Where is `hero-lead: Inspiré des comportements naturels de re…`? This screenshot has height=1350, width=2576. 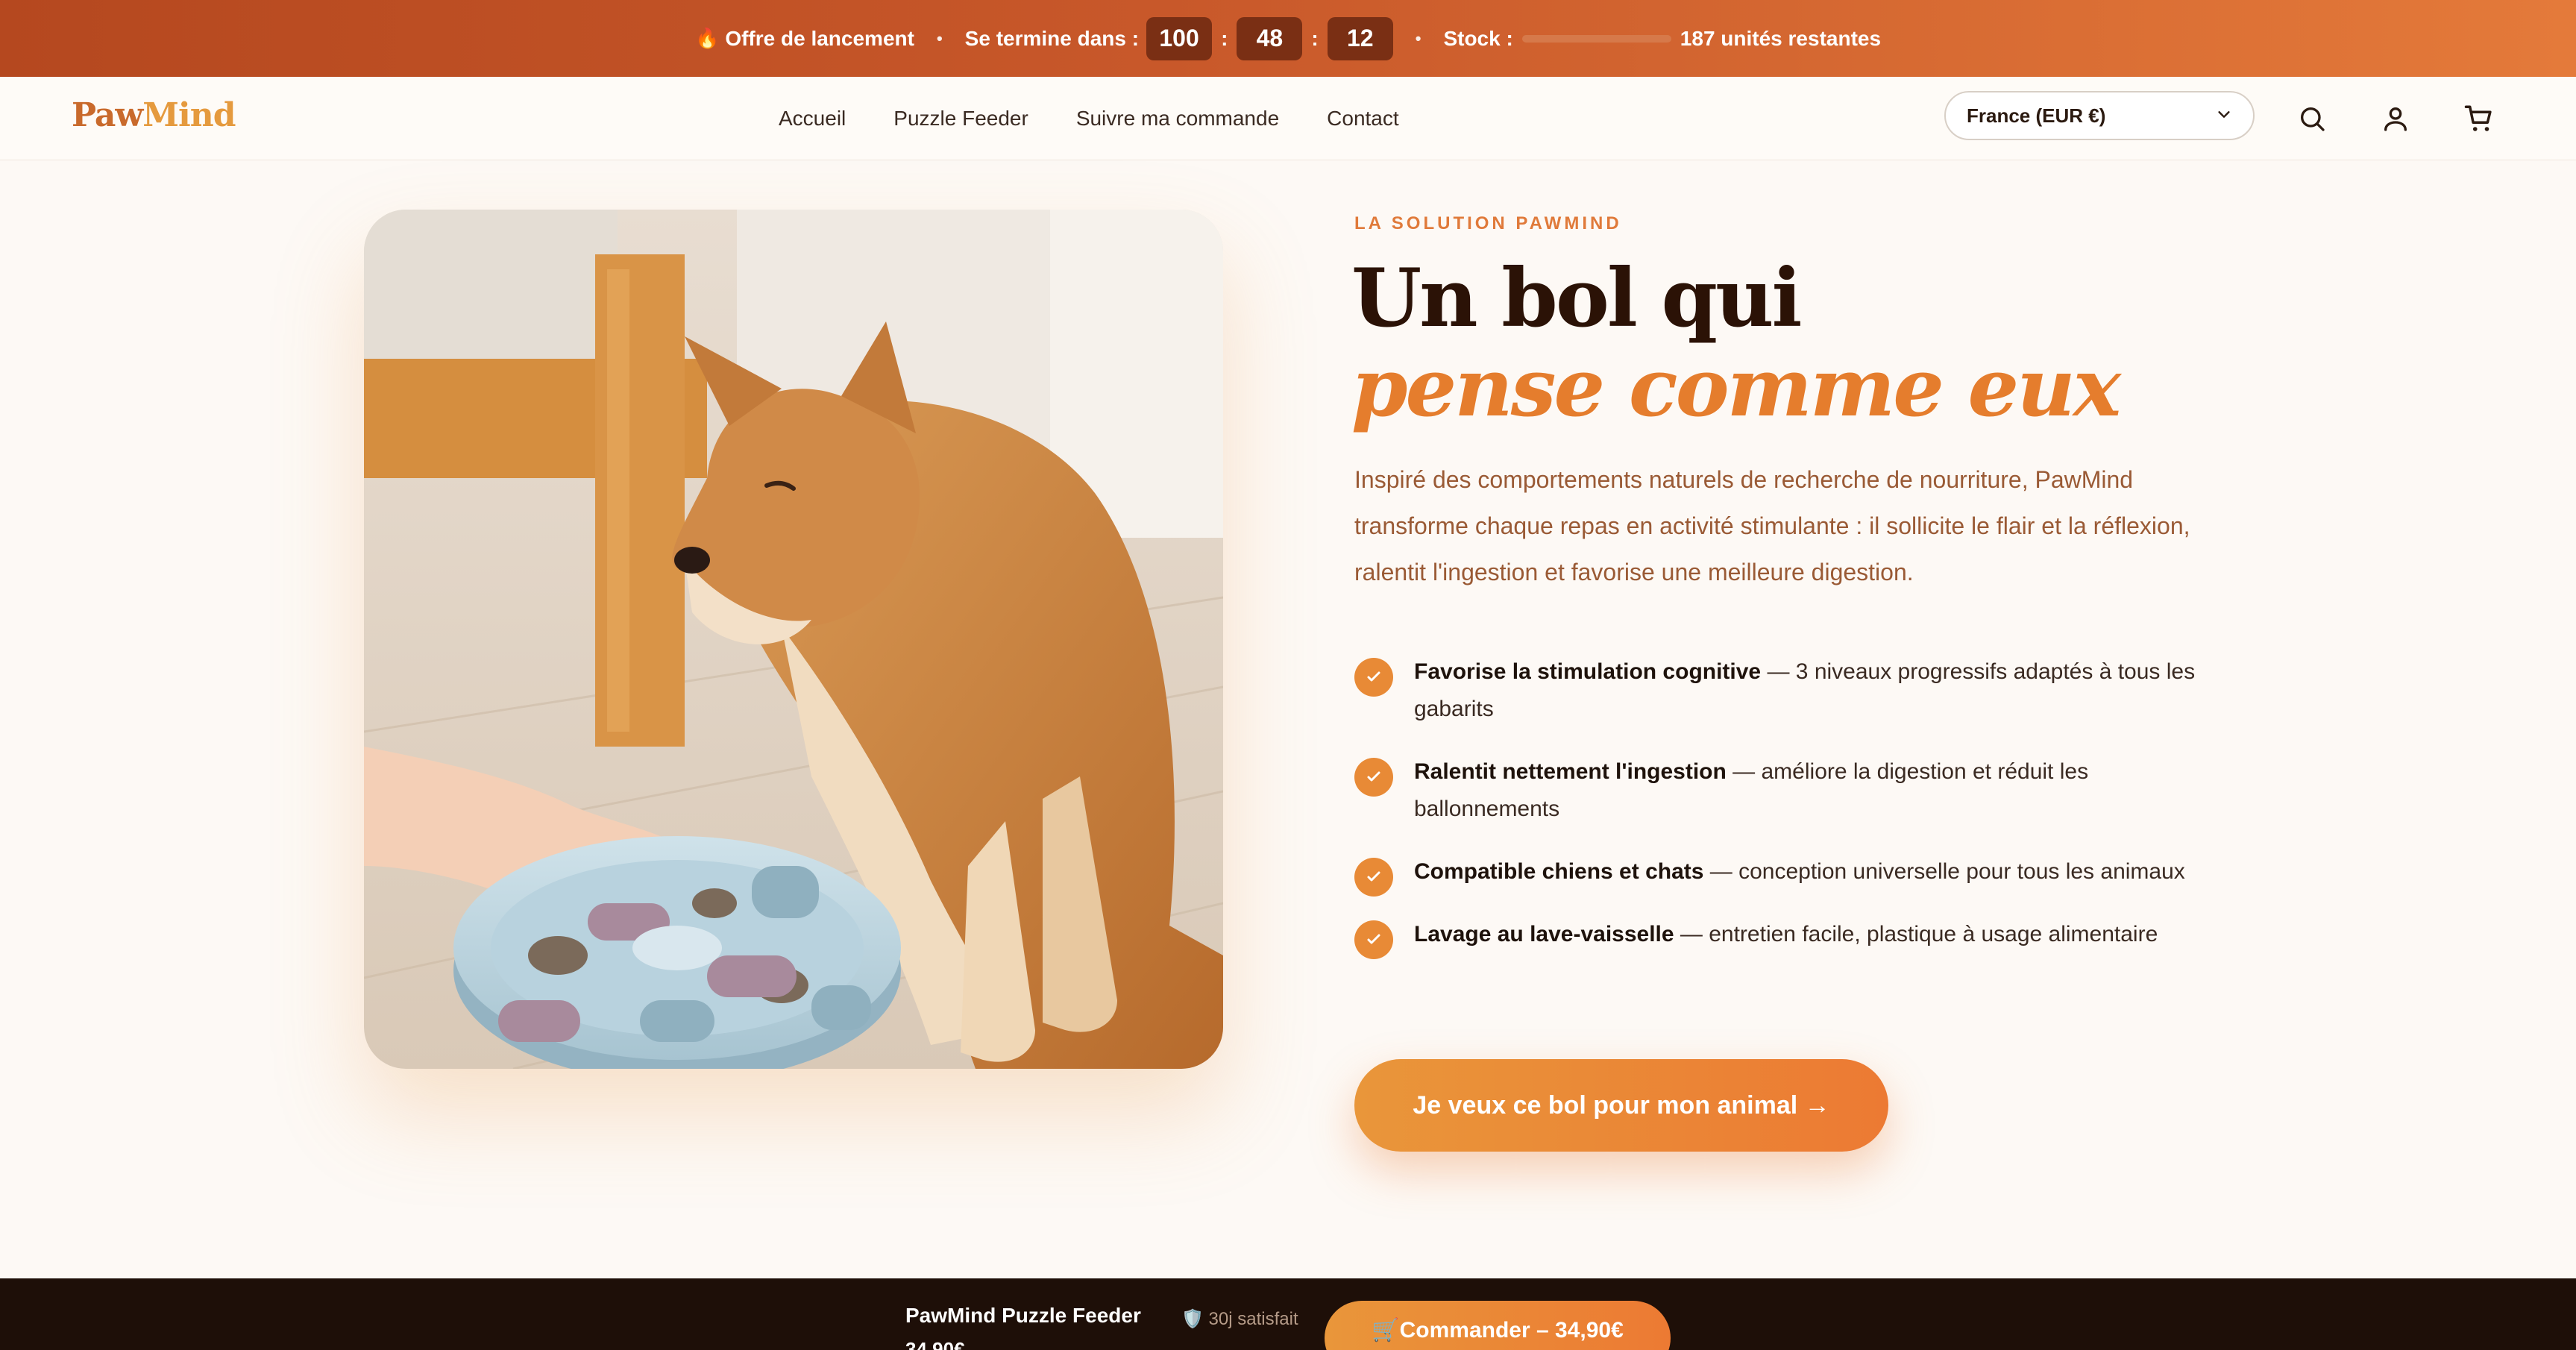
hero-lead: Inspiré des comportements naturels de re… is located at coordinates (1772, 525).